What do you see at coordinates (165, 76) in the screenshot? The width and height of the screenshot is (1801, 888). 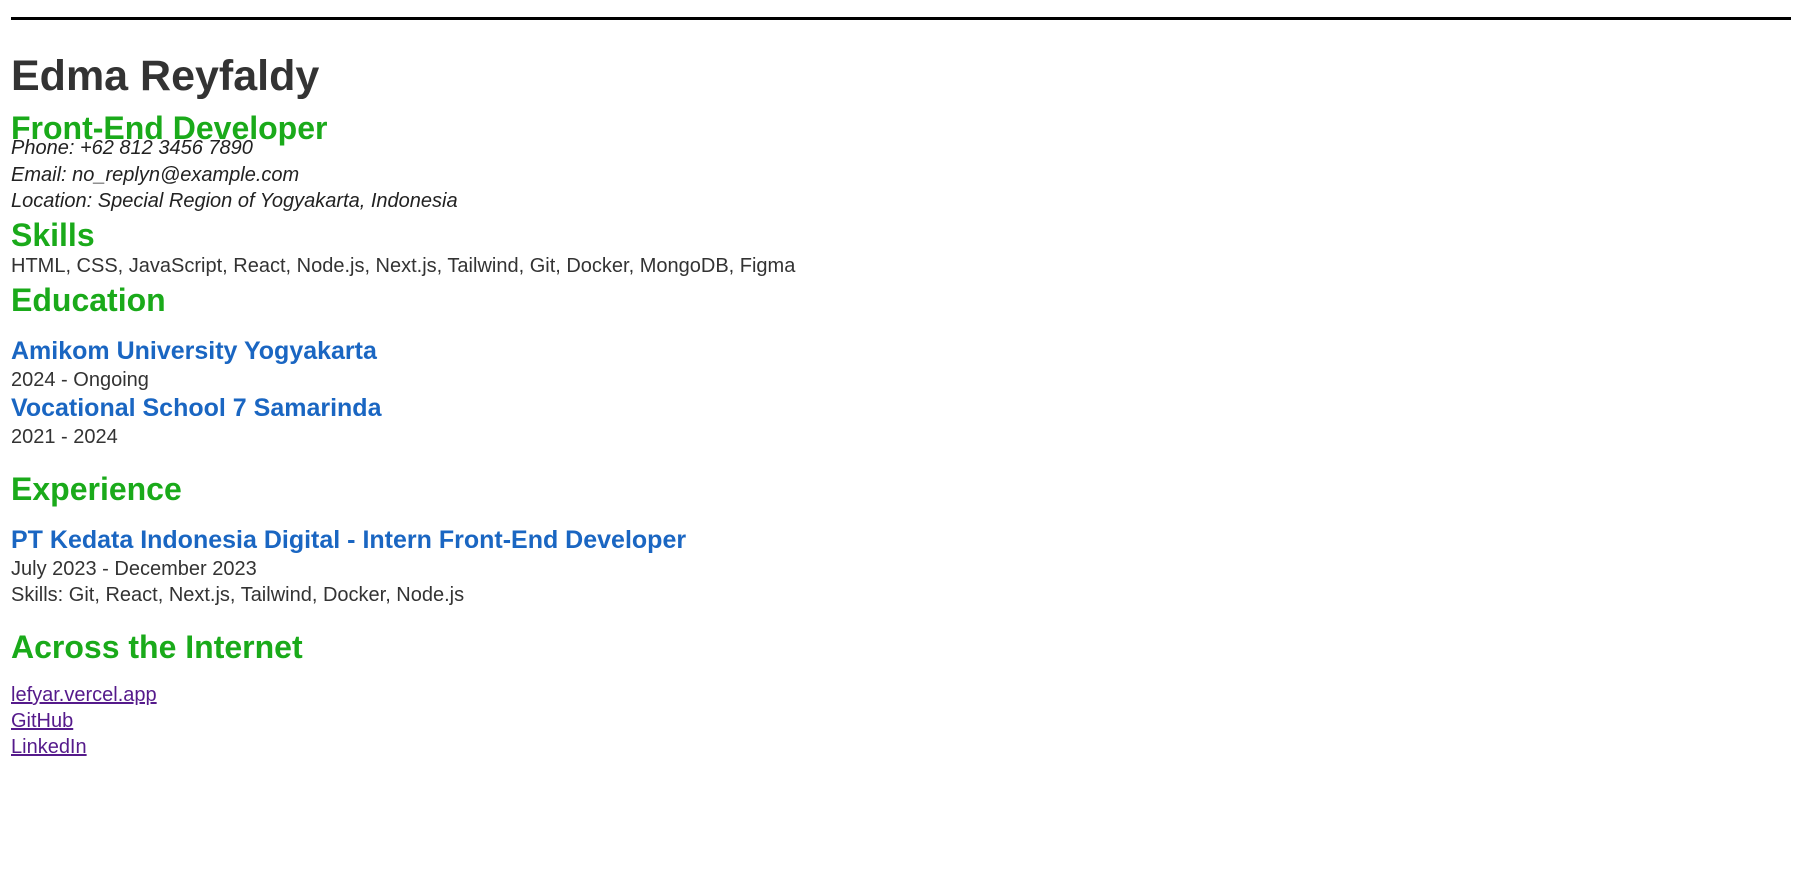 I see `person-name: Edma Reyfaldy` at bounding box center [165, 76].